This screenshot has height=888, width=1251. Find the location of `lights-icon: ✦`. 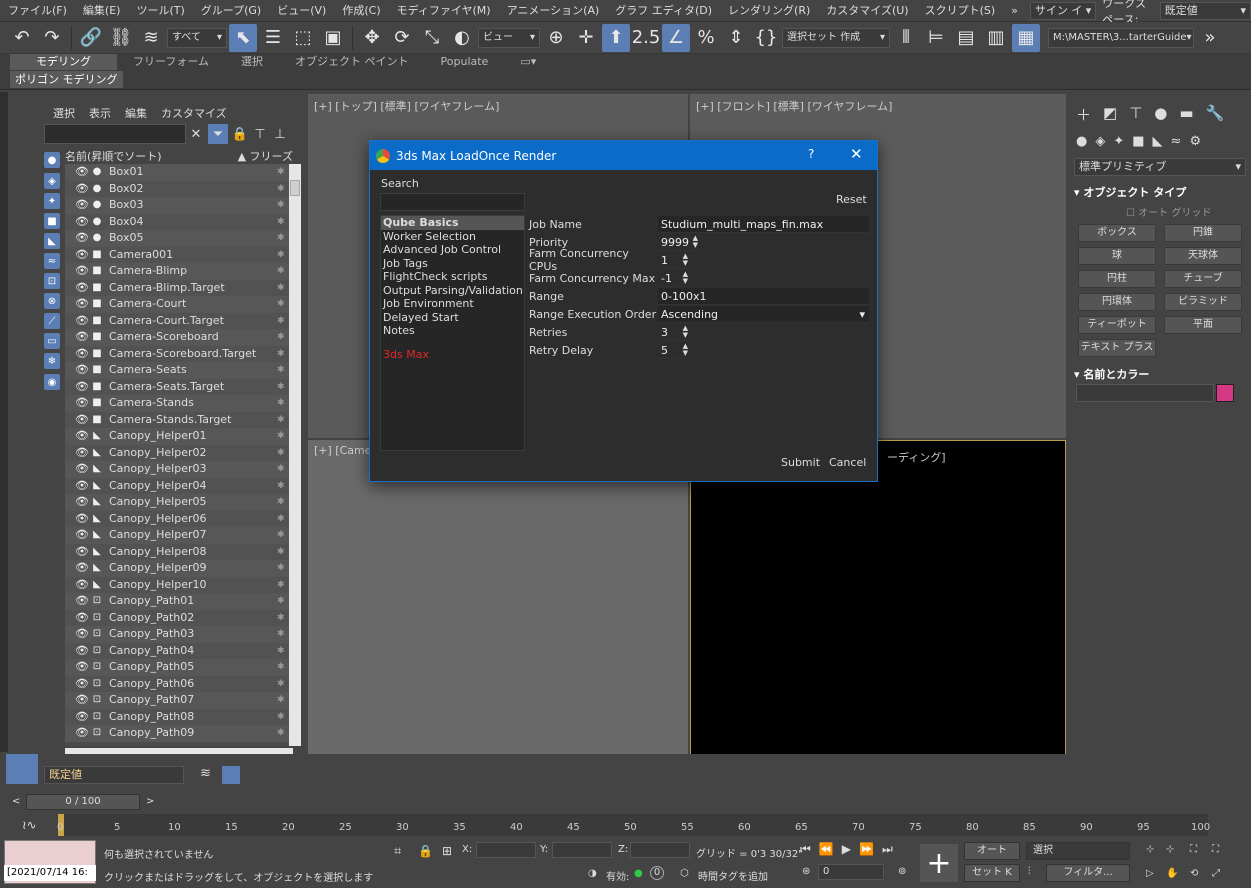

lights-icon: ✦ is located at coordinates (1118, 141).